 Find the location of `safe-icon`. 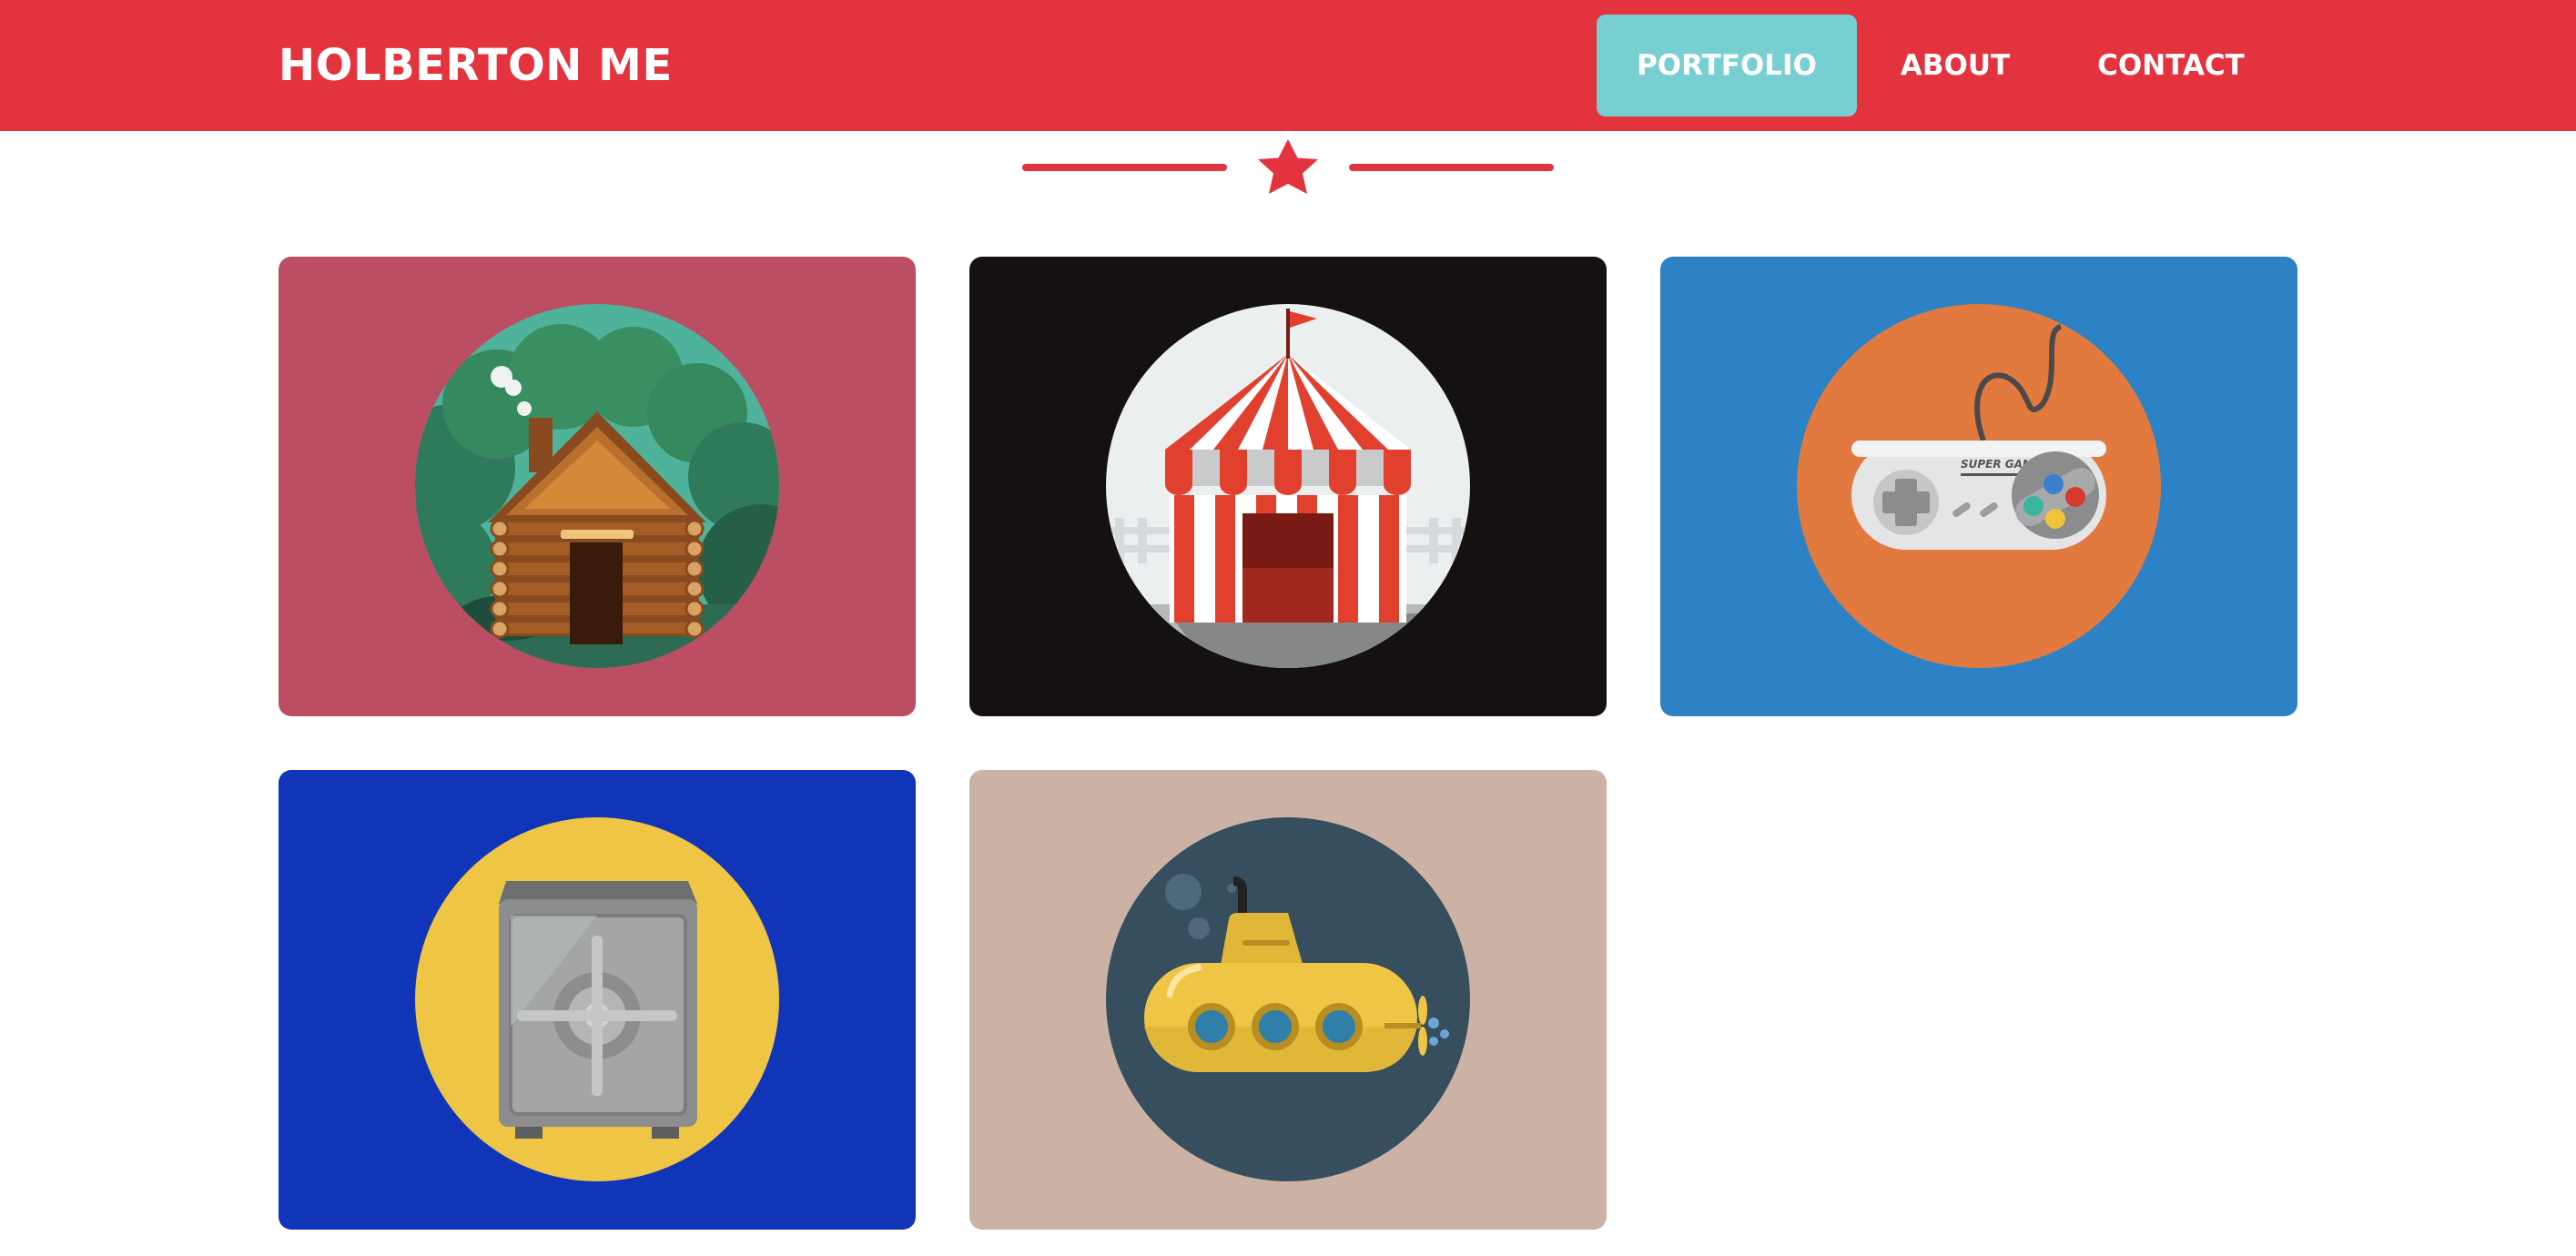

safe-icon is located at coordinates (597, 999).